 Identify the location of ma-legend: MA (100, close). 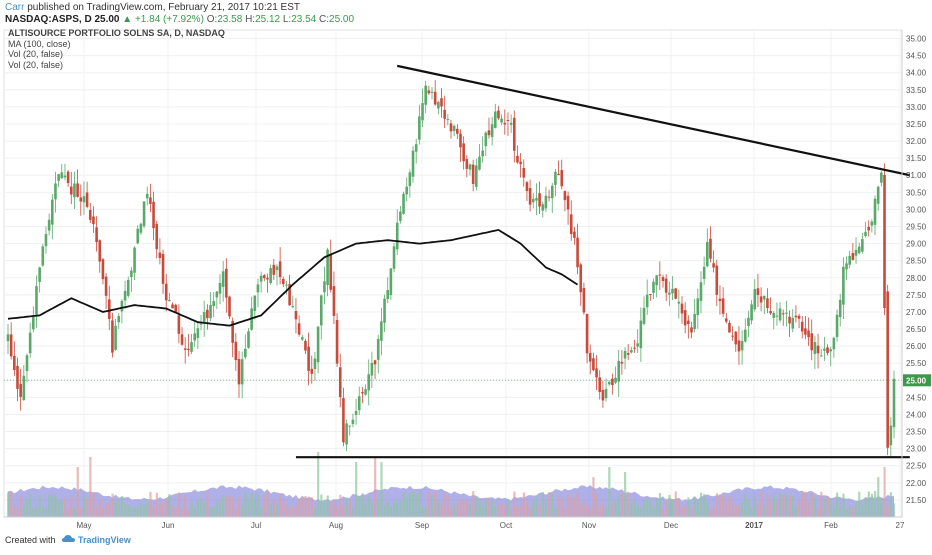
(116, 44).